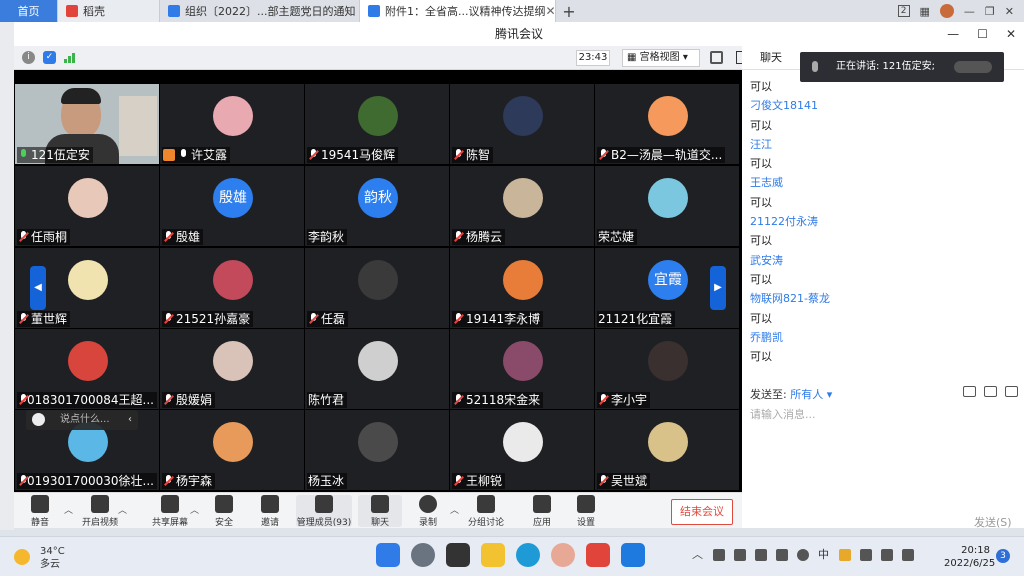  What do you see at coordinates (845, 555) in the screenshot?
I see `tray-app2-icon` at bounding box center [845, 555].